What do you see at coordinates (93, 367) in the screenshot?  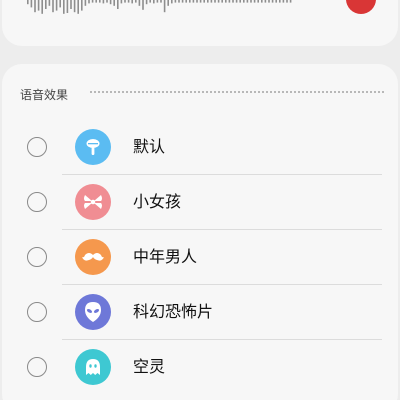 I see `ghost-icon` at bounding box center [93, 367].